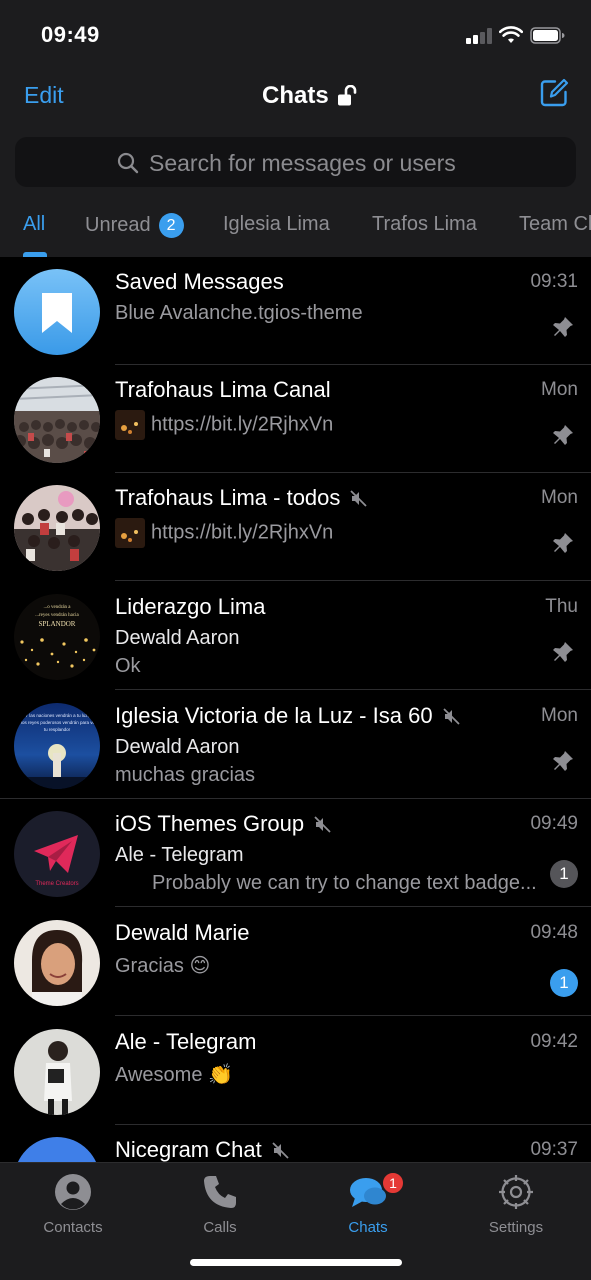 This screenshot has width=591, height=1280. Describe the element at coordinates (57, 624) in the screenshot. I see `svg-text: SPLANDOR` at that location.